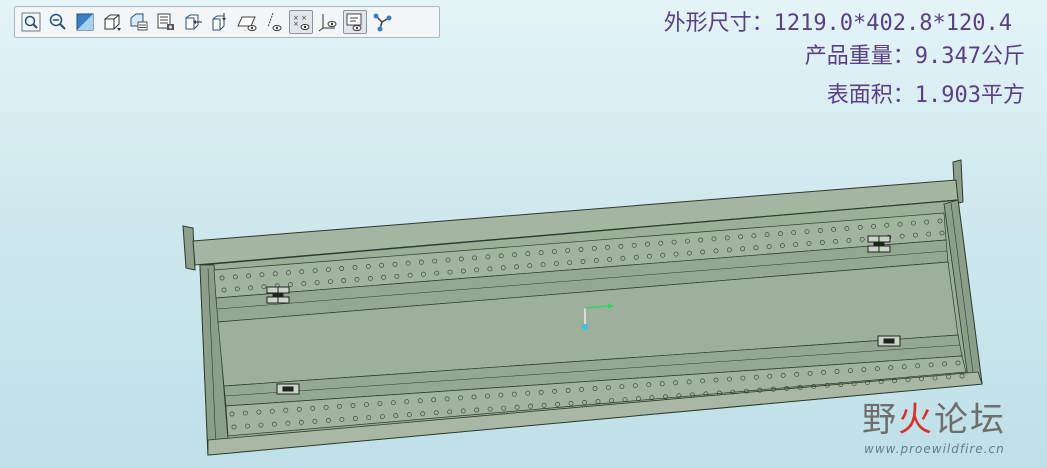 This screenshot has height=468, width=1047. Describe the element at coordinates (934, 420) in the screenshot. I see `watermark-logo: 野火论坛` at that location.